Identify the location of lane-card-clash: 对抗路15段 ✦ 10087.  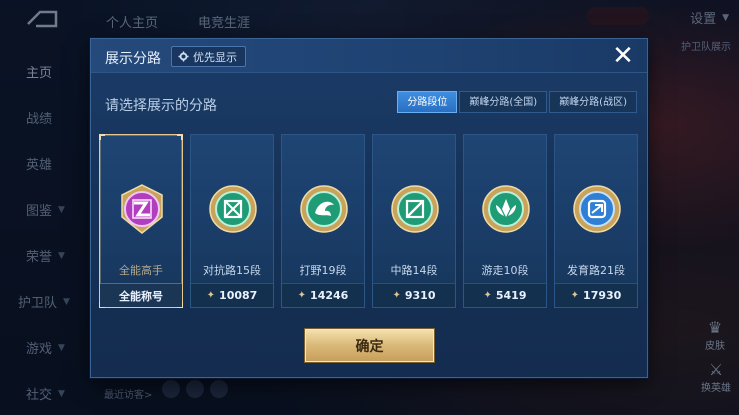
(232, 221).